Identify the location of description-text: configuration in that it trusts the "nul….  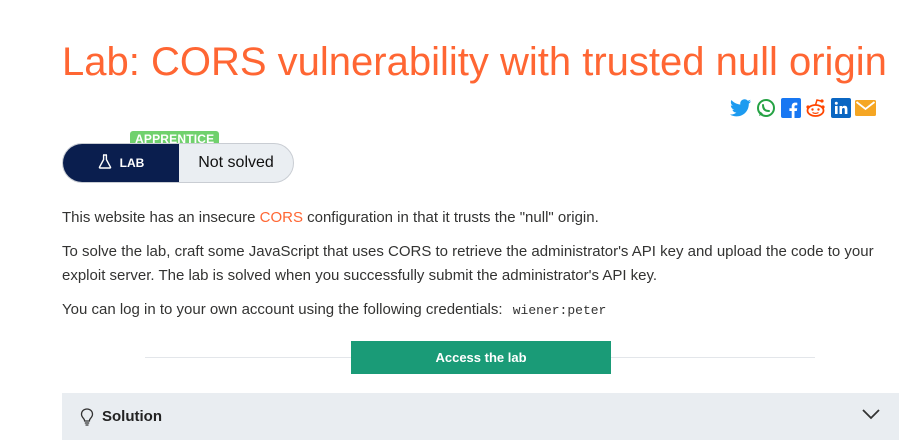
(450, 217).